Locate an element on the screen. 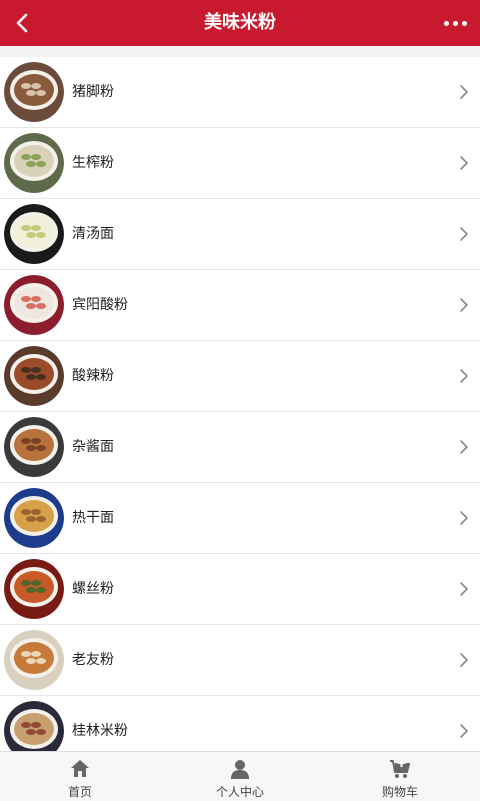 This screenshot has width=480, height=801. list-item: 酸辣粉 is located at coordinates (240, 376).